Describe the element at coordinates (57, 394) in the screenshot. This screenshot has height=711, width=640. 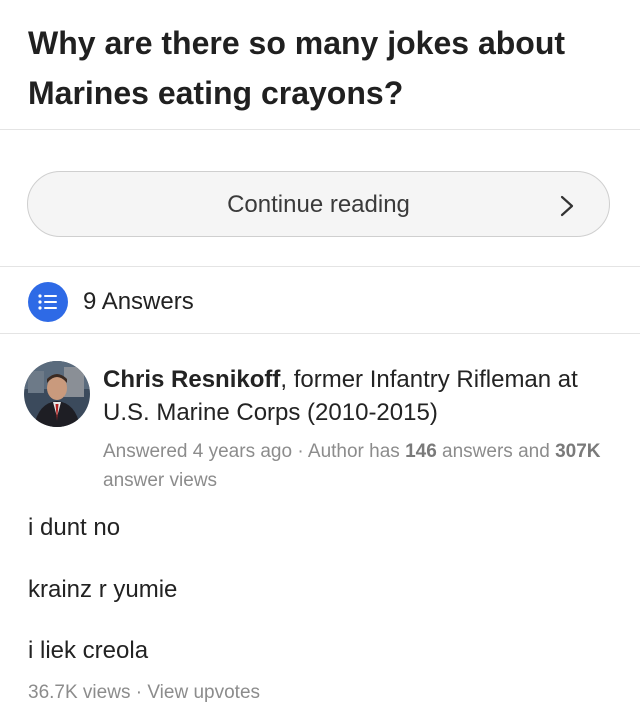
I see `author-avatar` at that location.